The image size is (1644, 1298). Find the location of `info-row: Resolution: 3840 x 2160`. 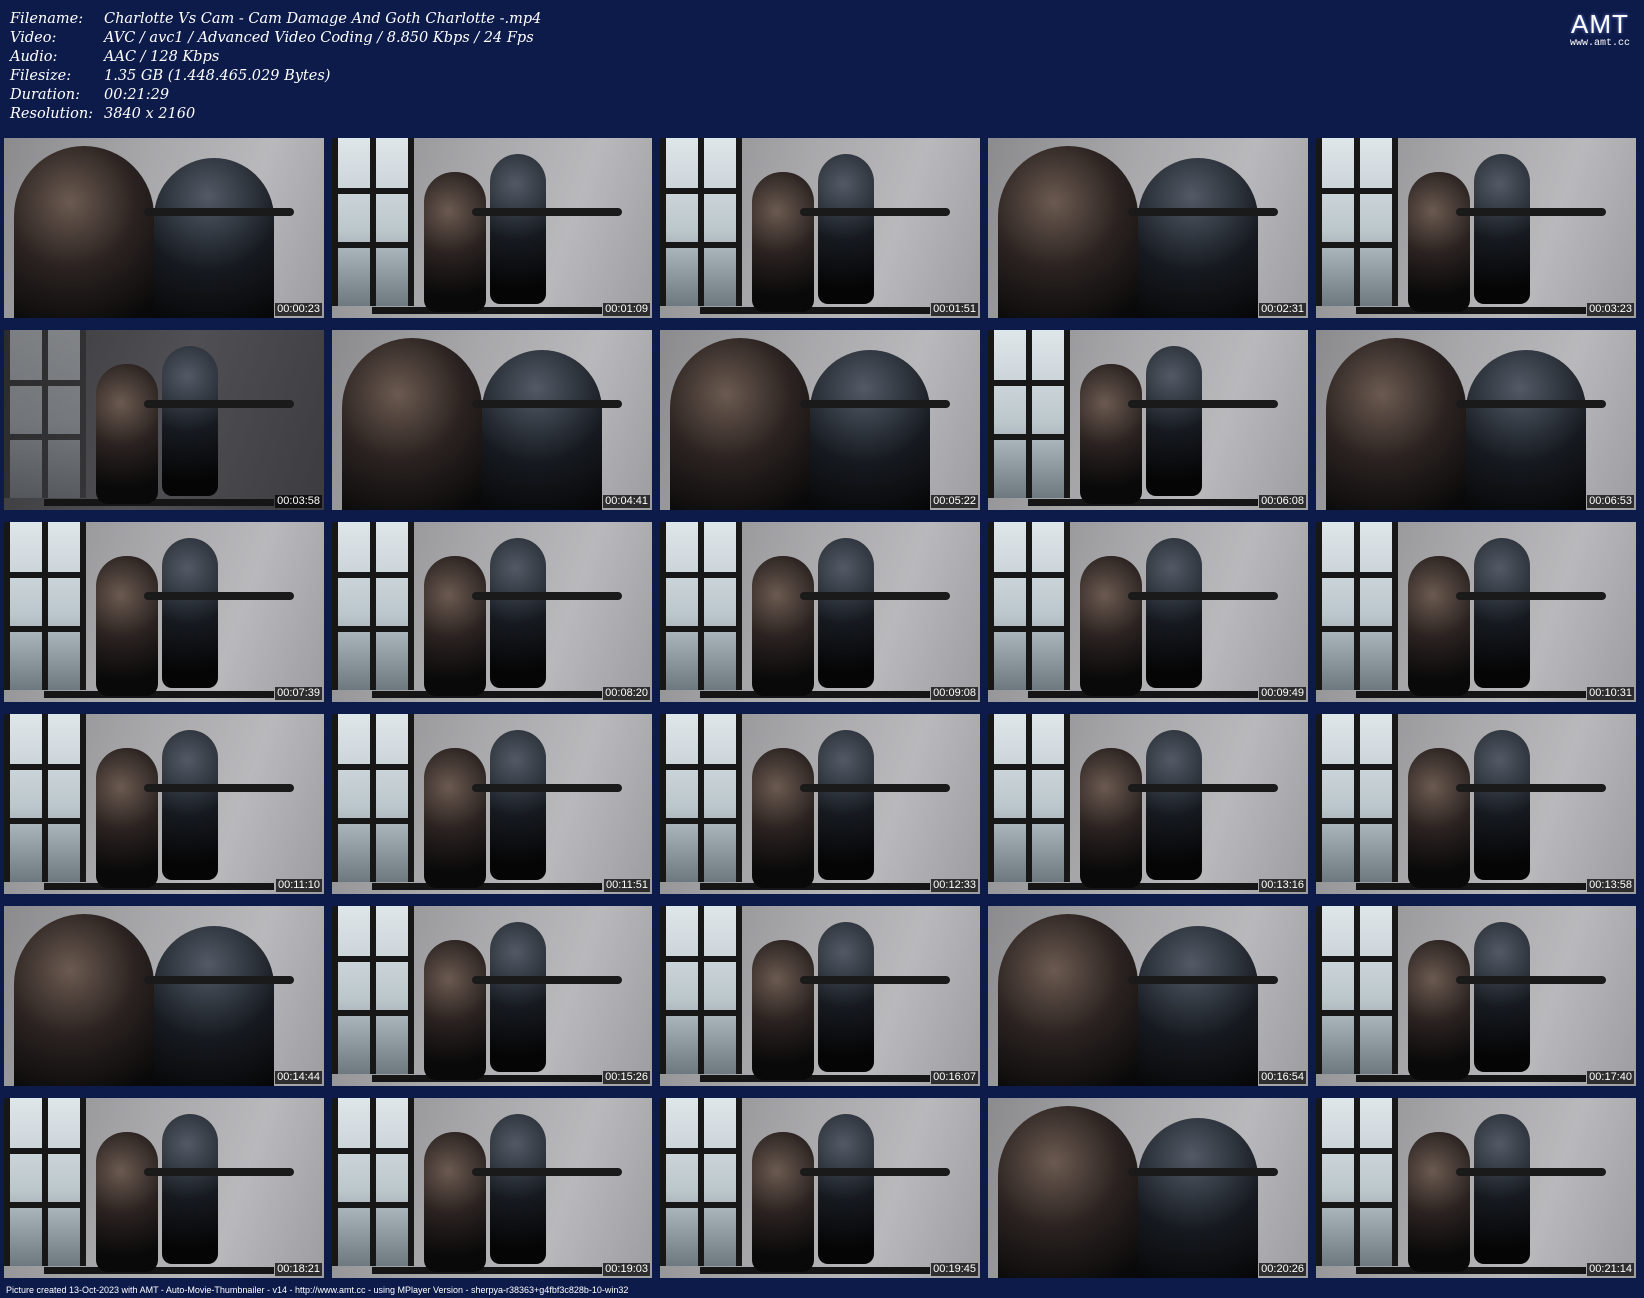

info-row: Resolution: 3840 x 2160 is located at coordinates (275, 114).